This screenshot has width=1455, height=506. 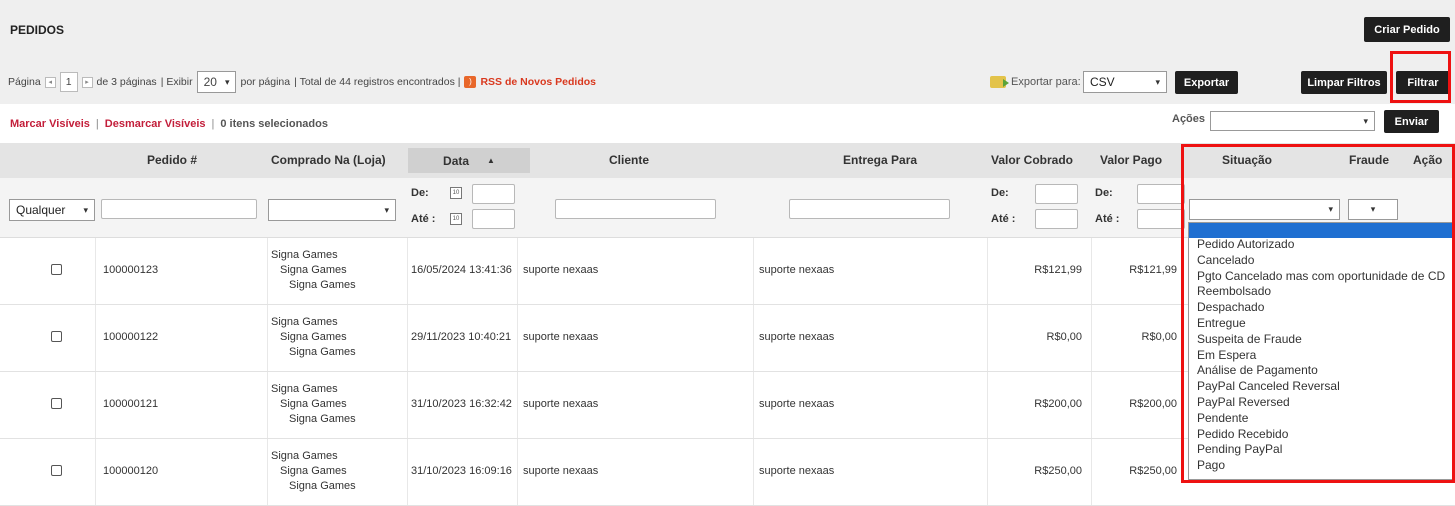 I want to click on actions-select: ▾, so click(x=1292, y=121).